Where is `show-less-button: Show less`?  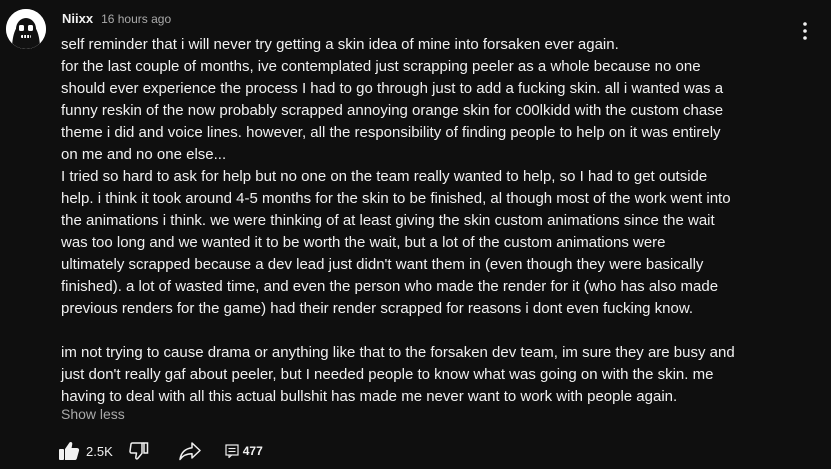 show-less-button: Show less is located at coordinates (93, 414).